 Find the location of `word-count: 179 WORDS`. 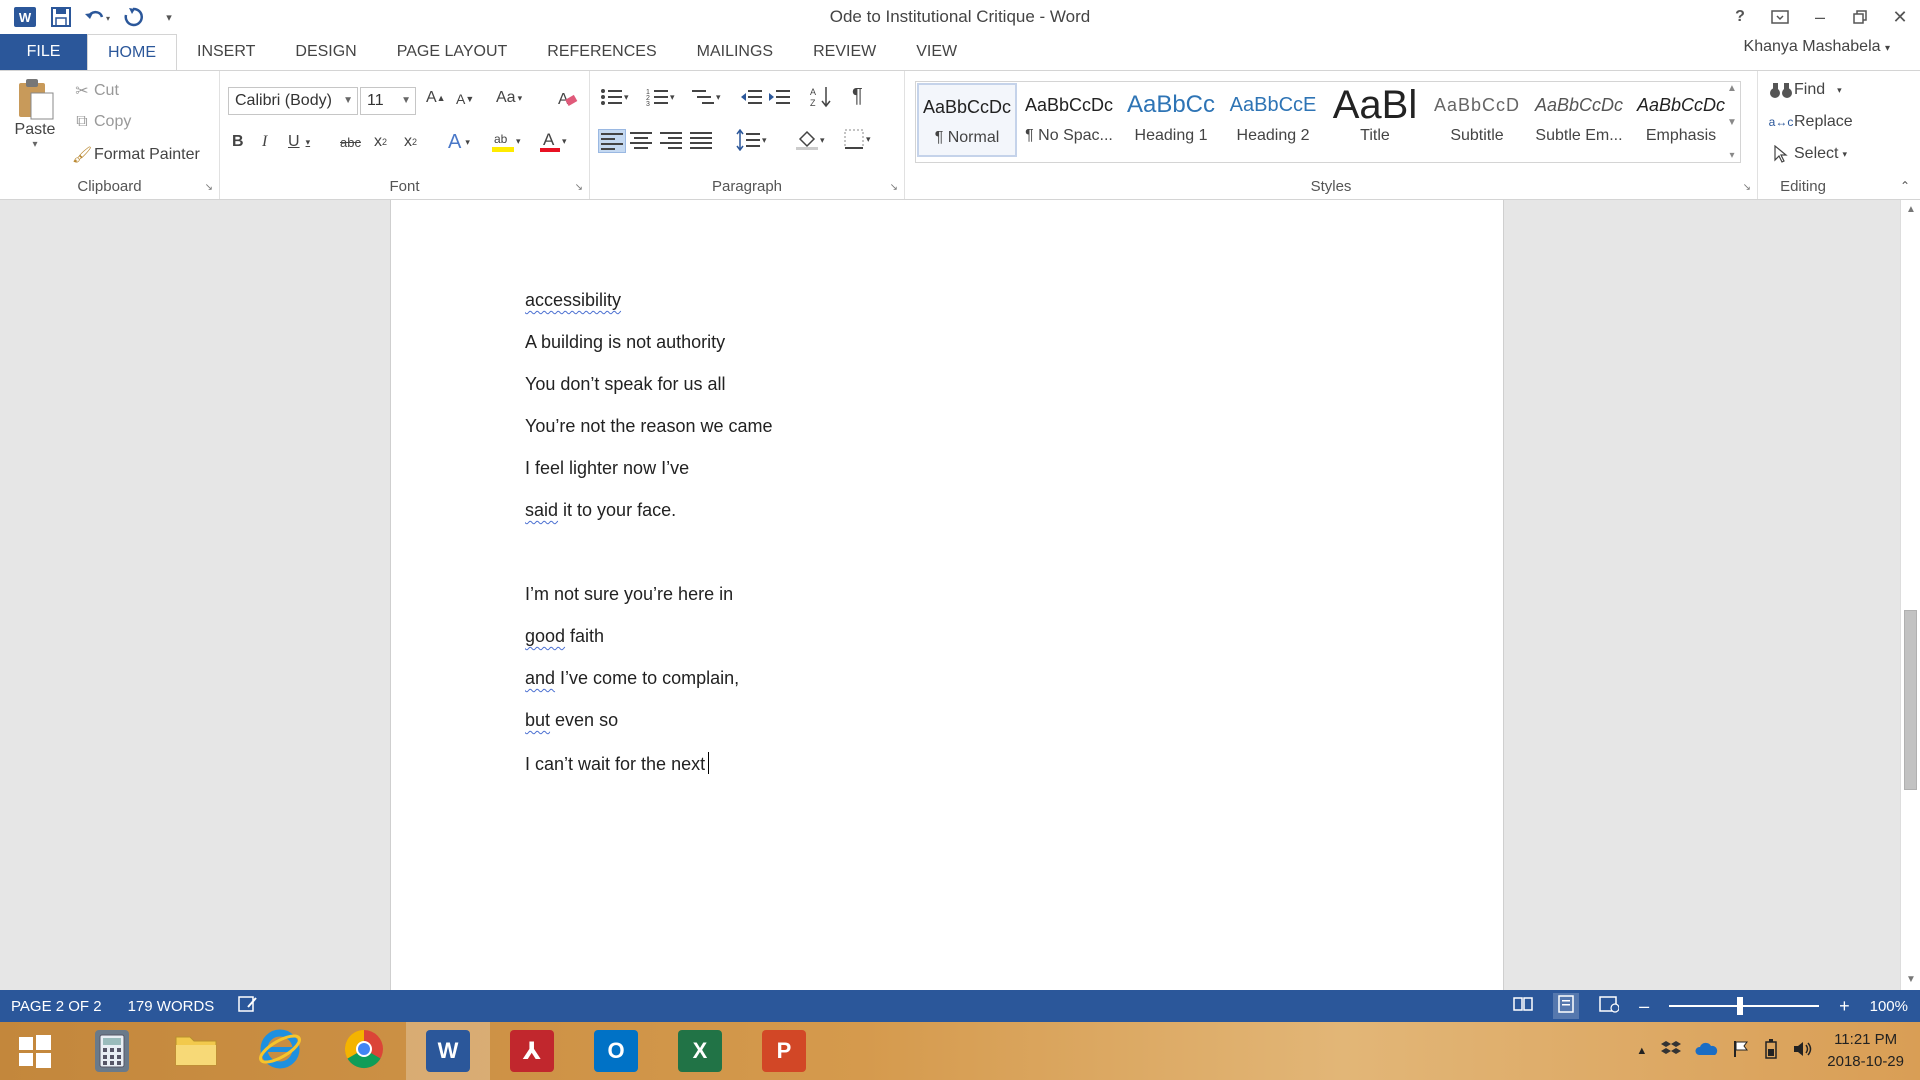

word-count: 179 WORDS is located at coordinates (158, 1006).